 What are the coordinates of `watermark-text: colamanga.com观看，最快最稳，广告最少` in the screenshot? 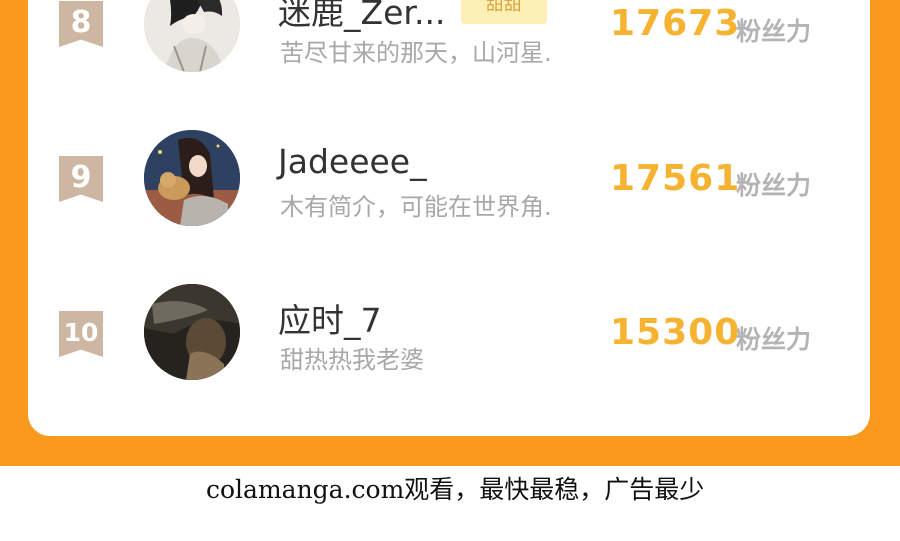 It's located at (455, 489).